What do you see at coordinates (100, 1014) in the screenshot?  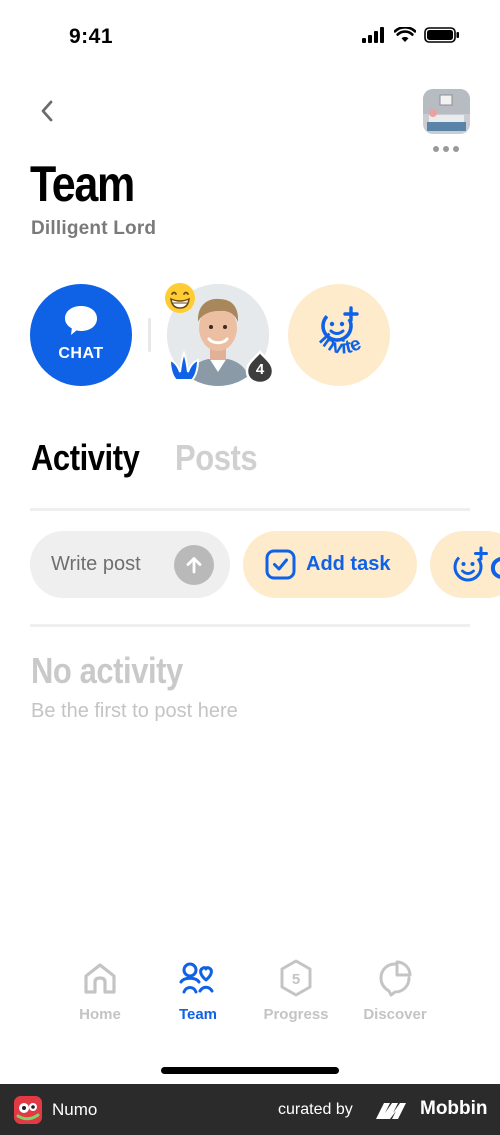 I see `tab-home-label: Home` at bounding box center [100, 1014].